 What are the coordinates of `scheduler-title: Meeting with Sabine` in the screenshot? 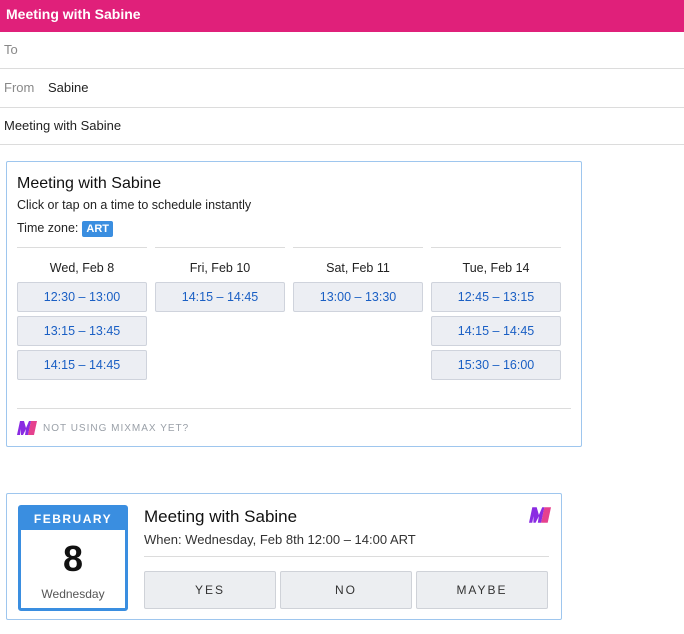 It's located at (89, 183).